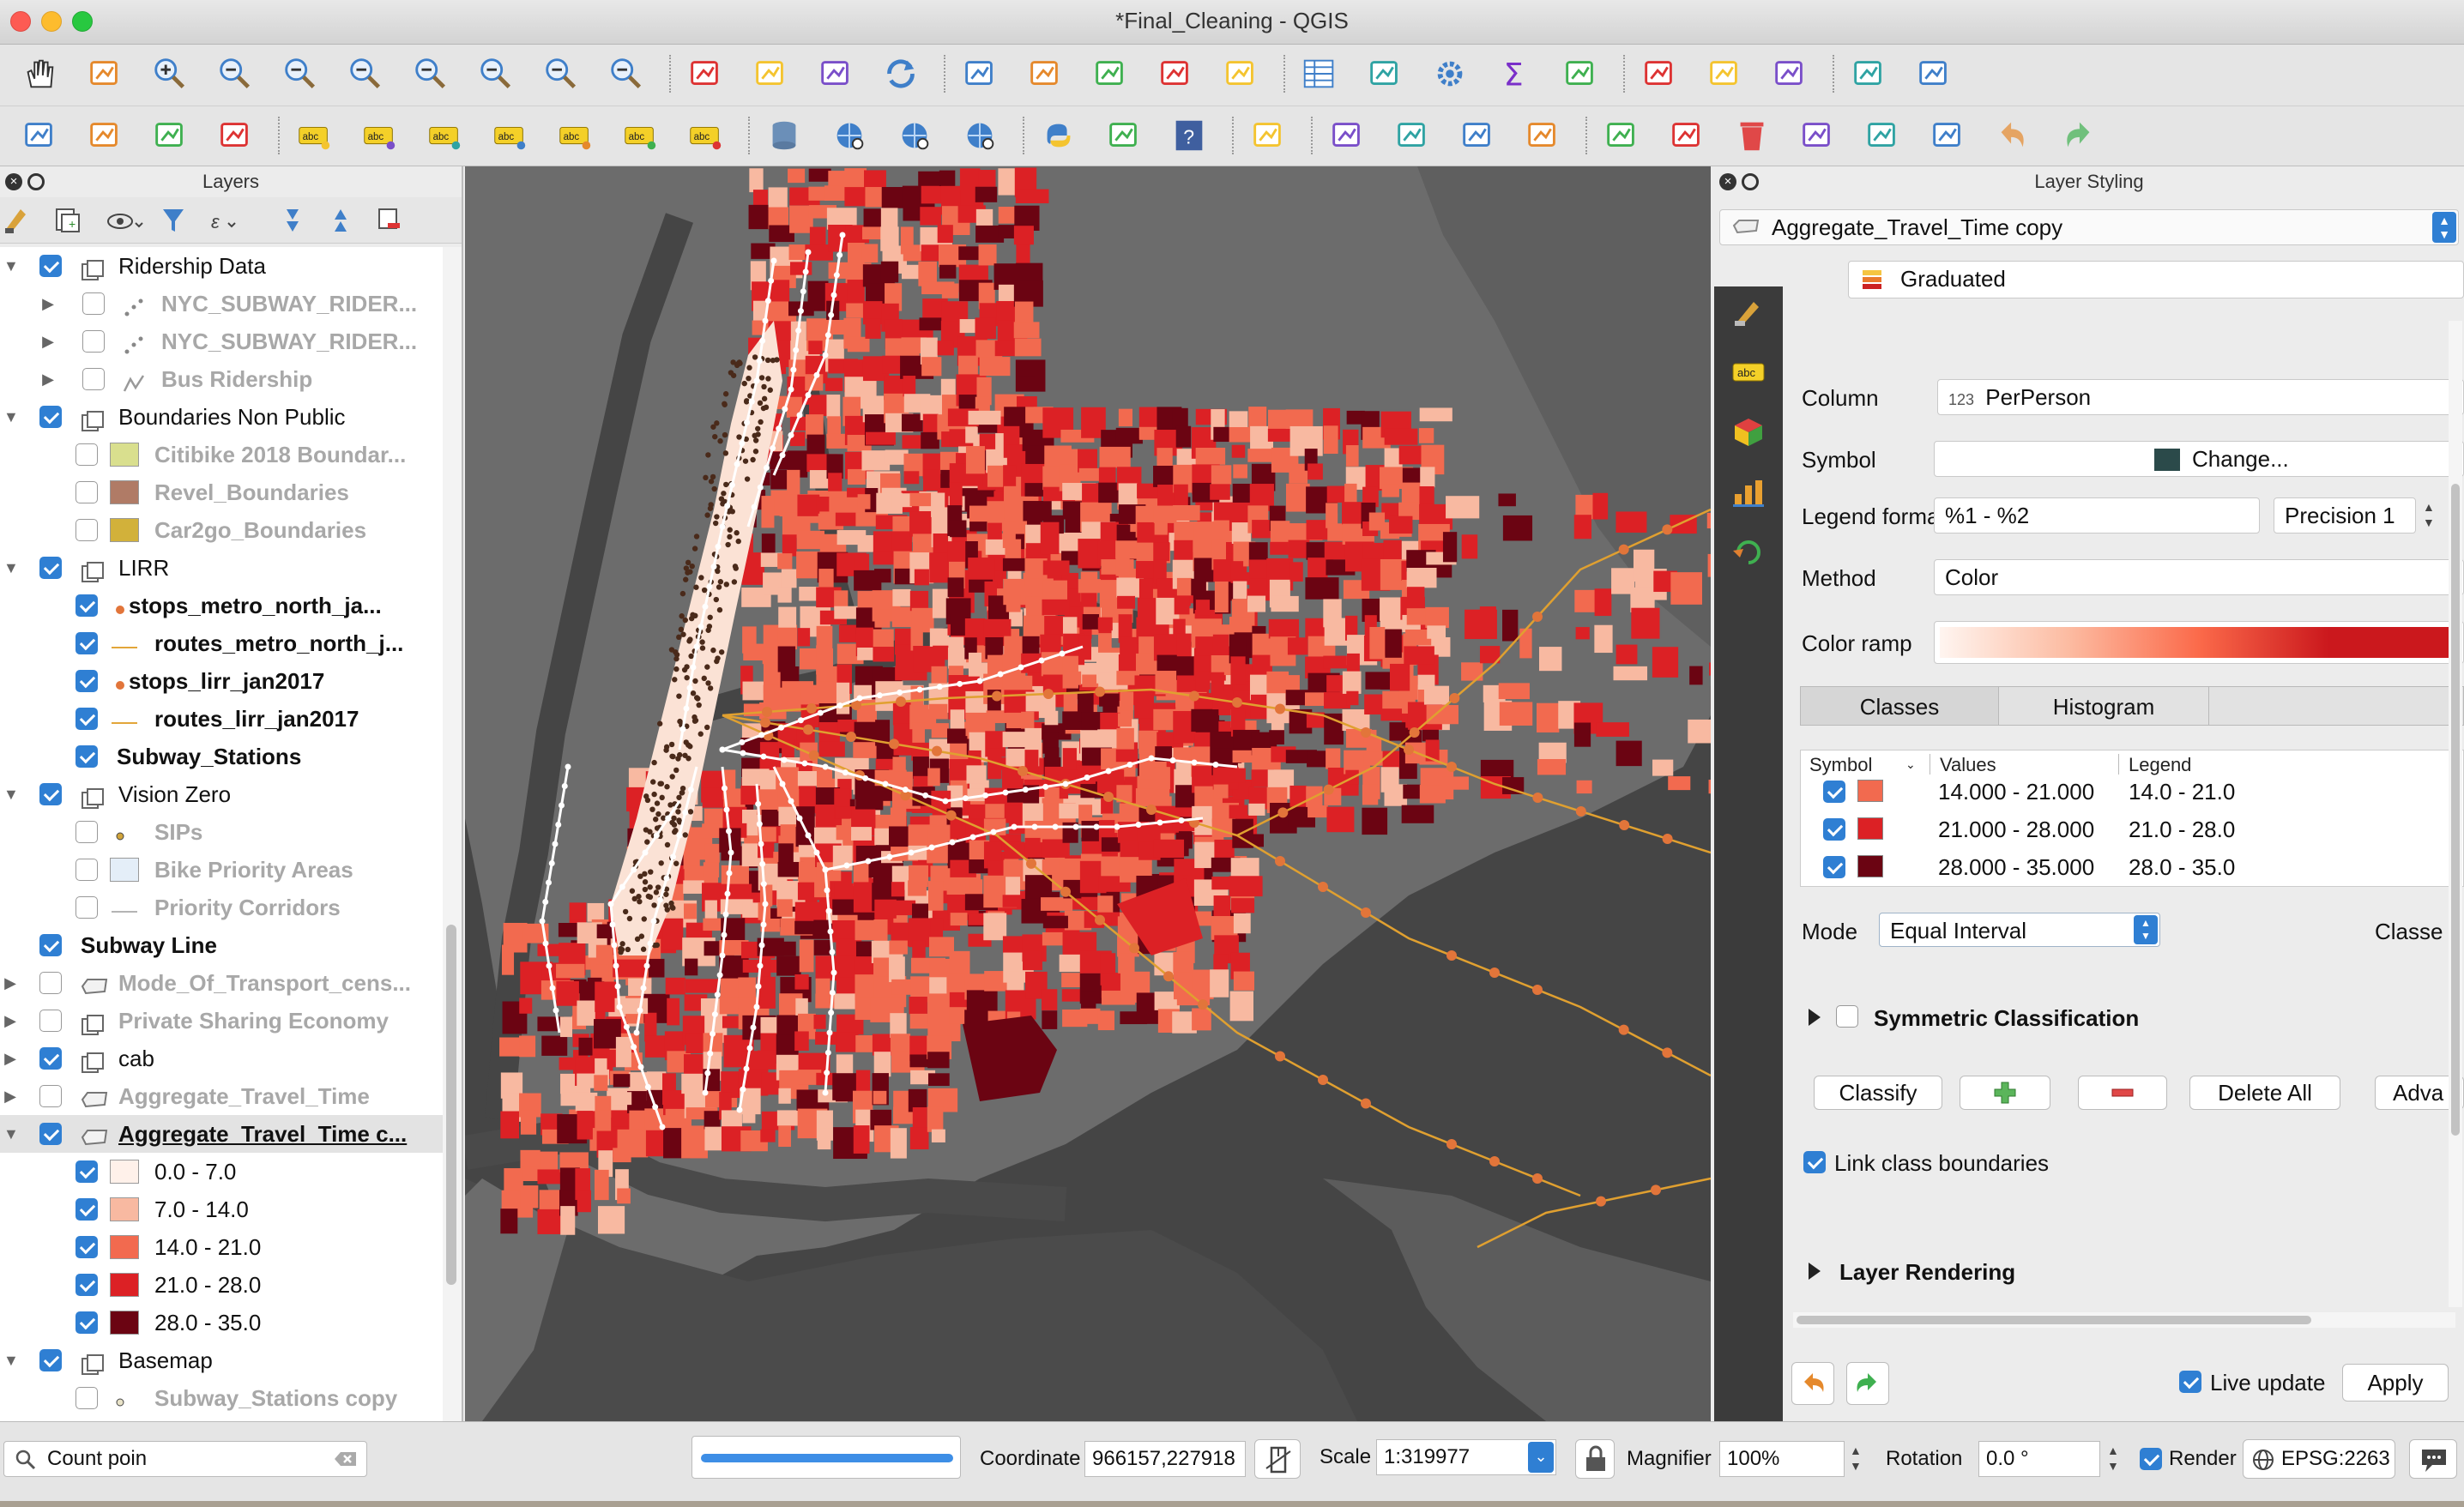 The image size is (2464, 1507). Describe the element at coordinates (2182, 792) in the screenshot. I see `class-legend: 14.0 - 21.0` at that location.